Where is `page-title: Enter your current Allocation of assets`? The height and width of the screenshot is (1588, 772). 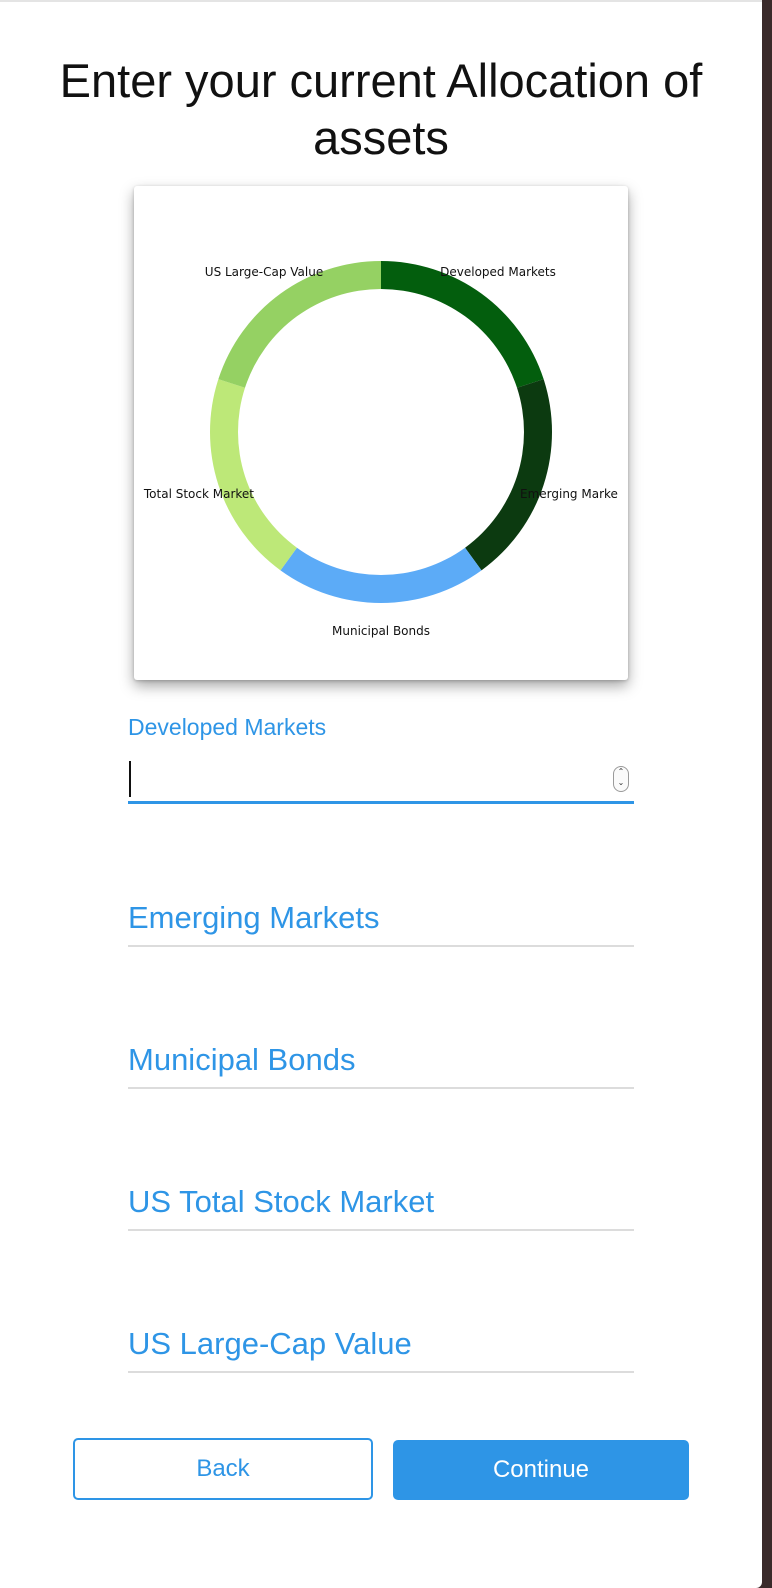 page-title: Enter your current Allocation of assets is located at coordinates (381, 109).